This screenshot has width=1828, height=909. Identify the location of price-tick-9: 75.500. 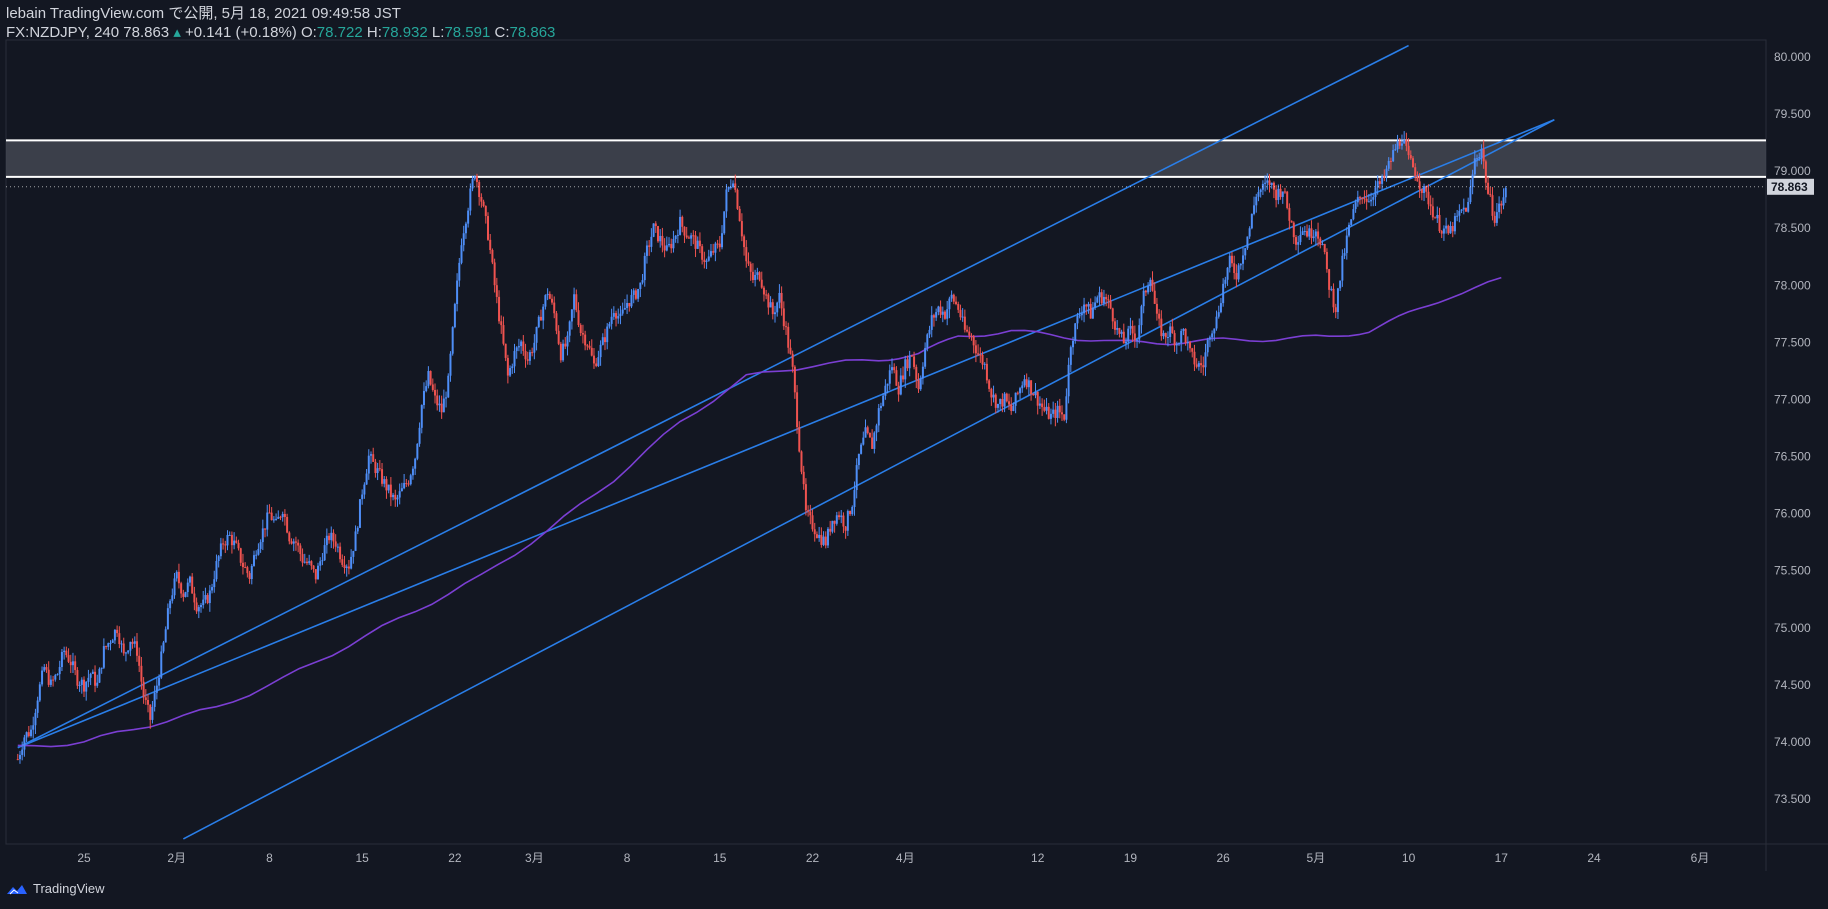
(1792, 571).